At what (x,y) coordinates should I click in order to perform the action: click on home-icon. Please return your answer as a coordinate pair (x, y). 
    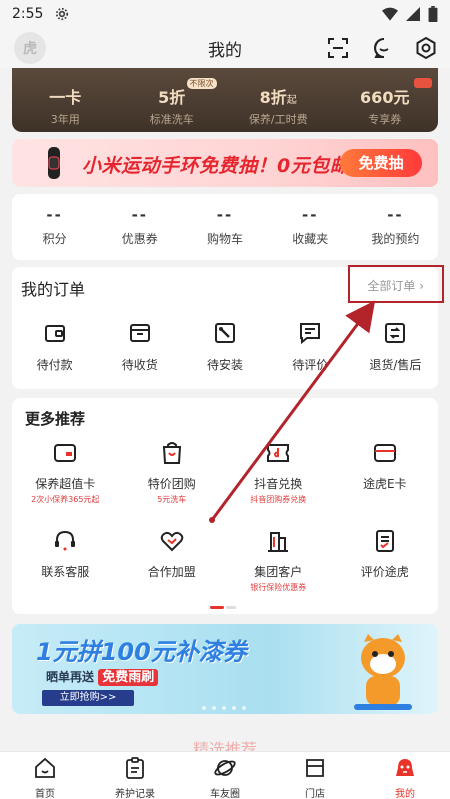
    Looking at the image, I should click on (45, 767).